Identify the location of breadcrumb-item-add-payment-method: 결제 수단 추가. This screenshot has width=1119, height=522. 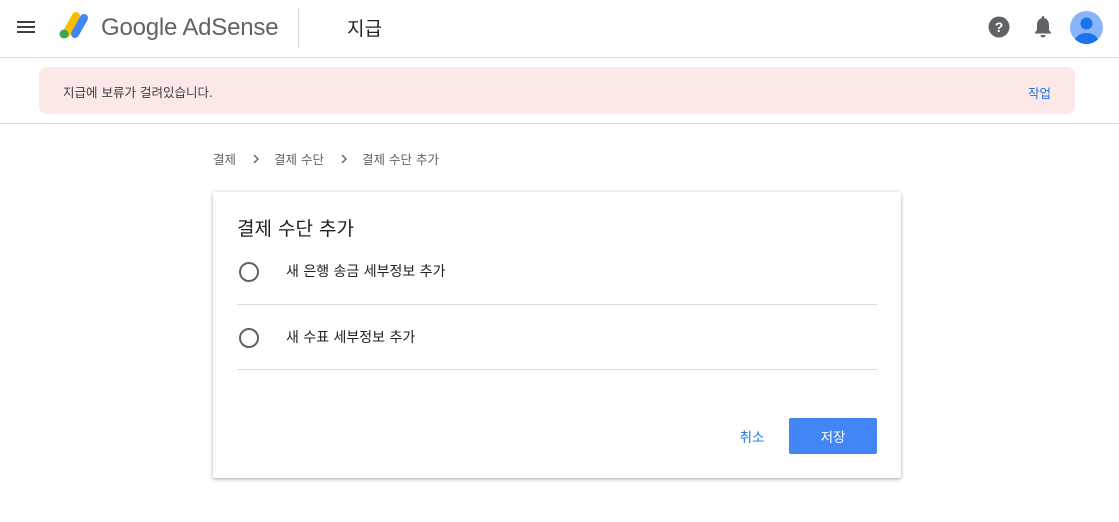
(400, 159).